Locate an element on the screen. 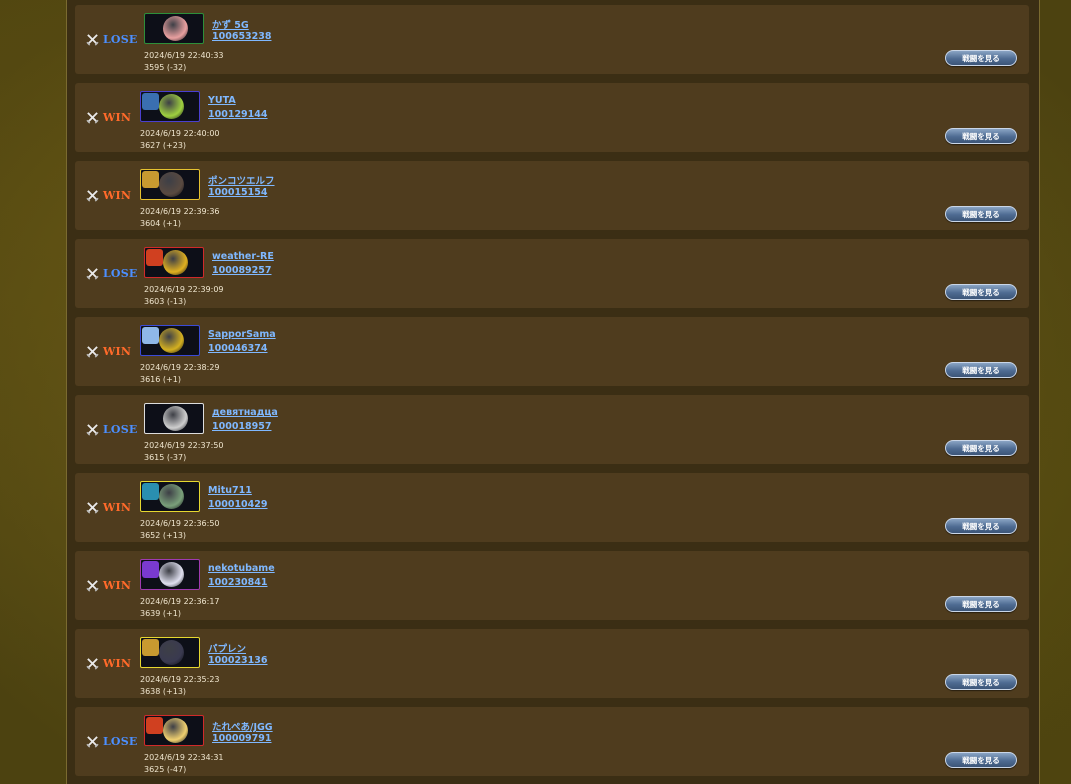  rating-change: 3603 (-13) is located at coordinates (165, 301).